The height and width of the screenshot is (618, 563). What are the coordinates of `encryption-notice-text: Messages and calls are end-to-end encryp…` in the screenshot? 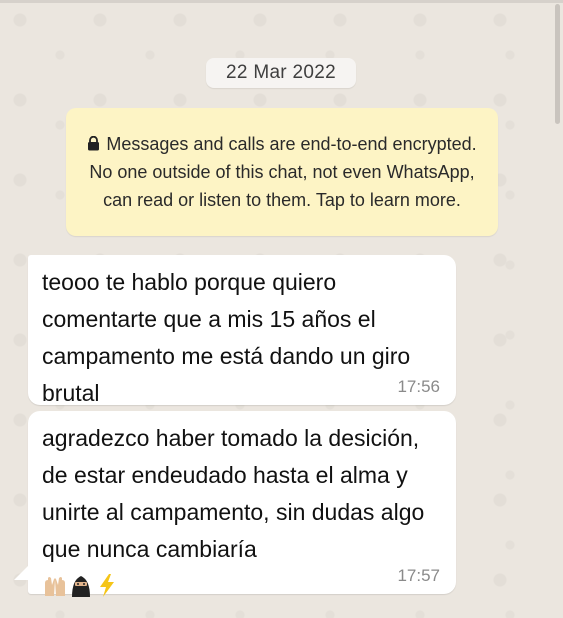 It's located at (283, 172).